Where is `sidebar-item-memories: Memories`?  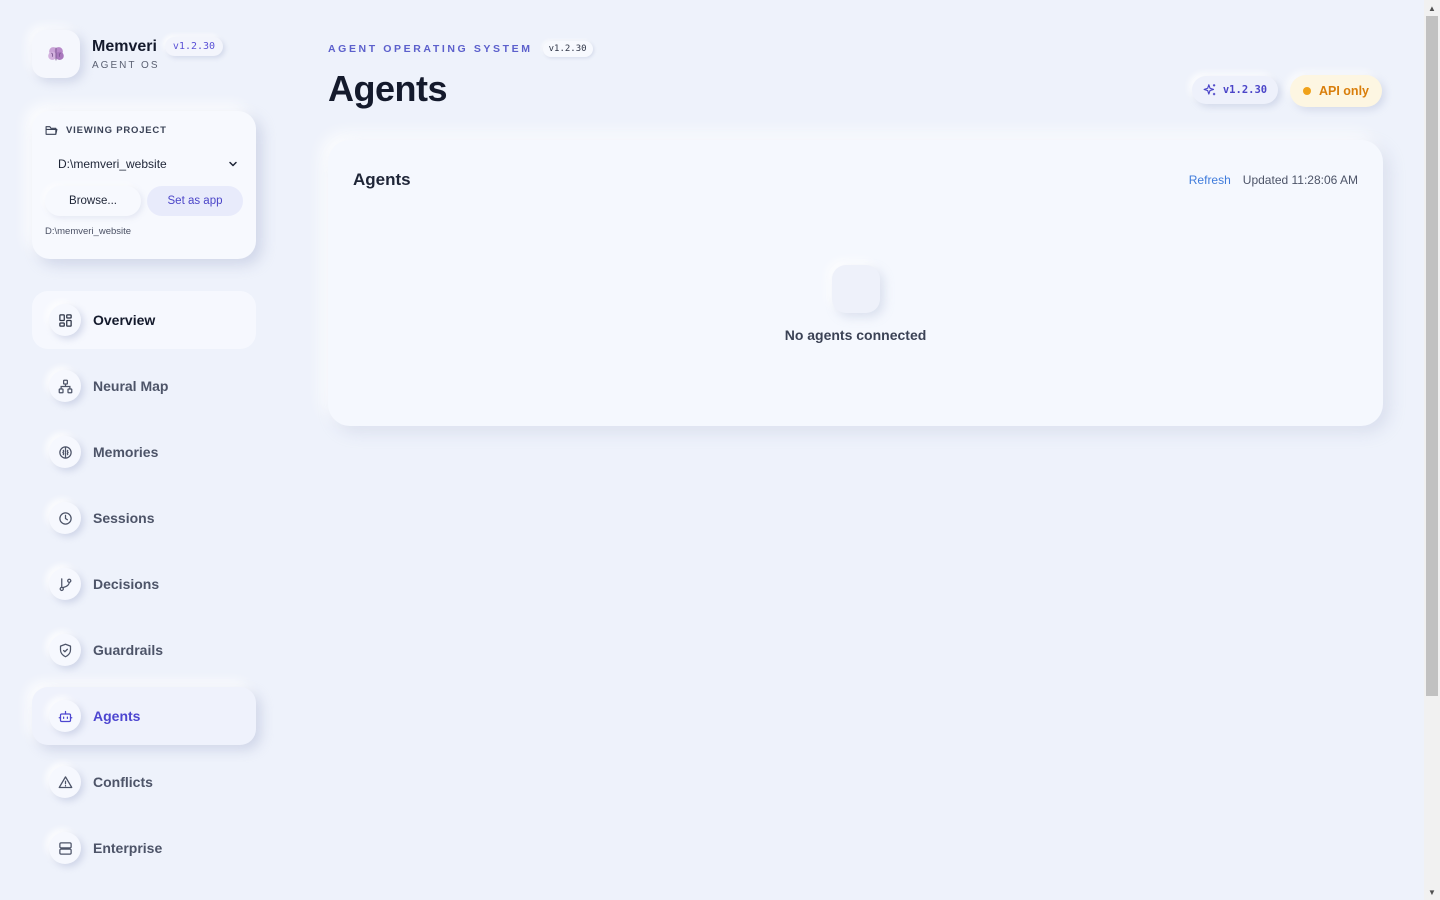 sidebar-item-memories: Memories is located at coordinates (144, 452).